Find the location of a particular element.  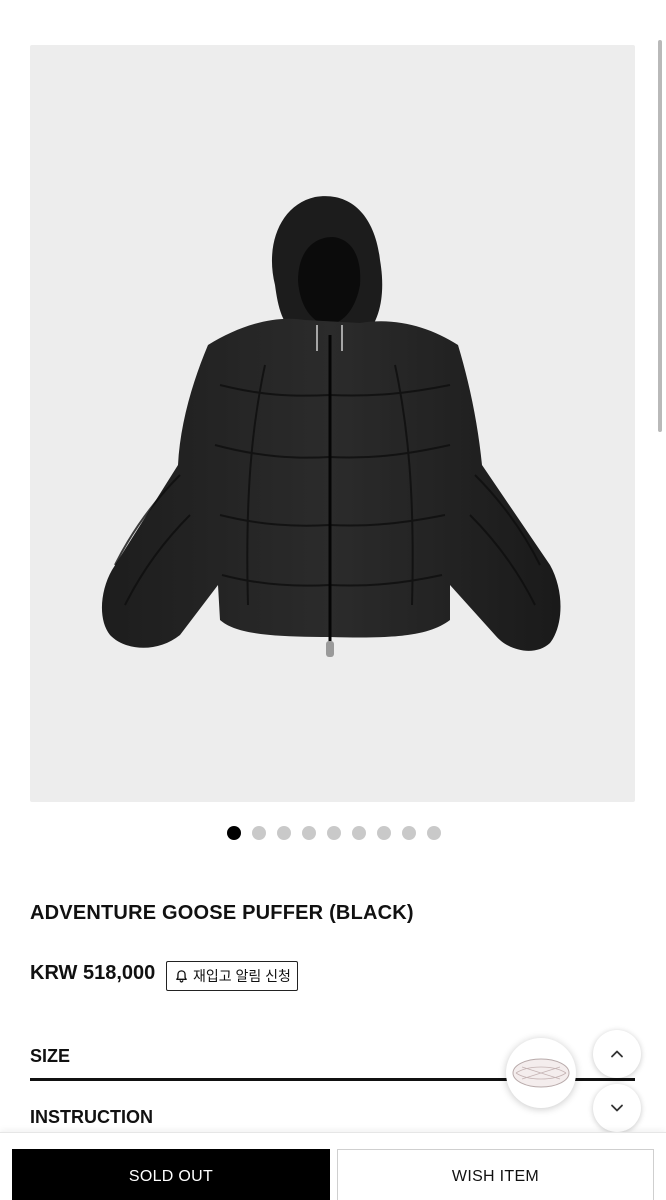

restock-alert-label: 재입고 알림 신청 is located at coordinates (242, 976).